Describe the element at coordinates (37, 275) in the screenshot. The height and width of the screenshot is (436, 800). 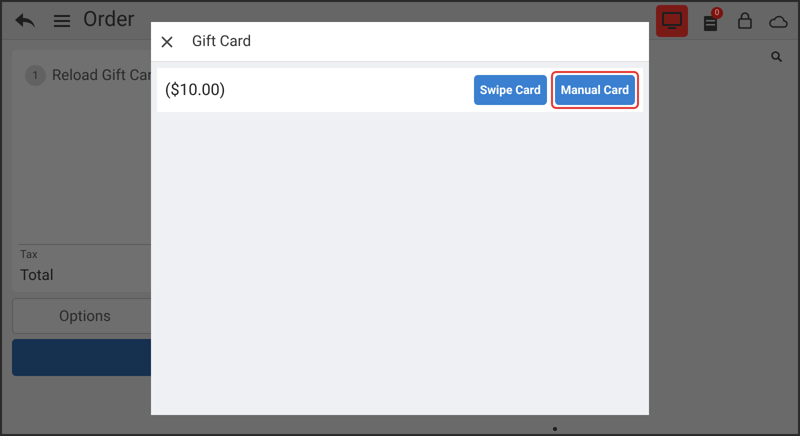
I see `total-label: Total` at that location.